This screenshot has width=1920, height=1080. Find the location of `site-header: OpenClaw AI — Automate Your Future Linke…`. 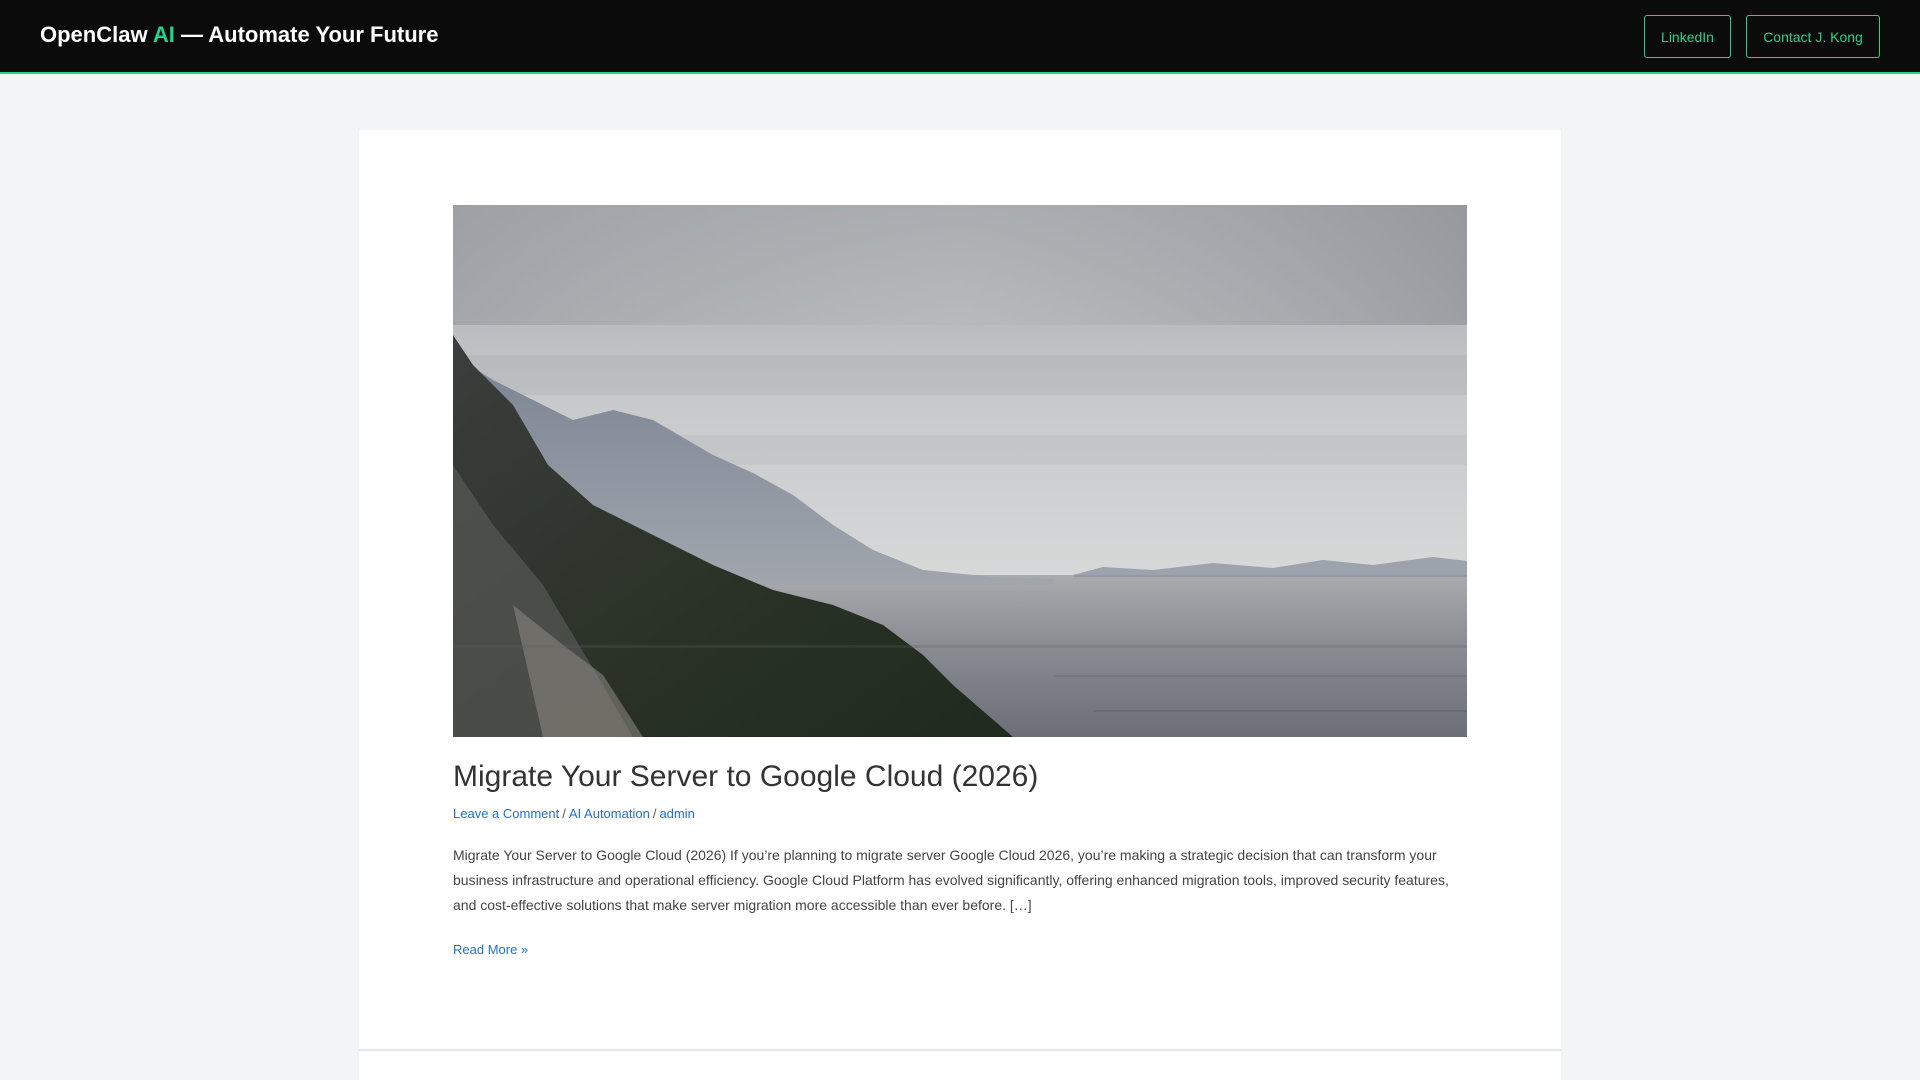

site-header: OpenClaw AI — Automate Your Future Linke… is located at coordinates (960, 37).